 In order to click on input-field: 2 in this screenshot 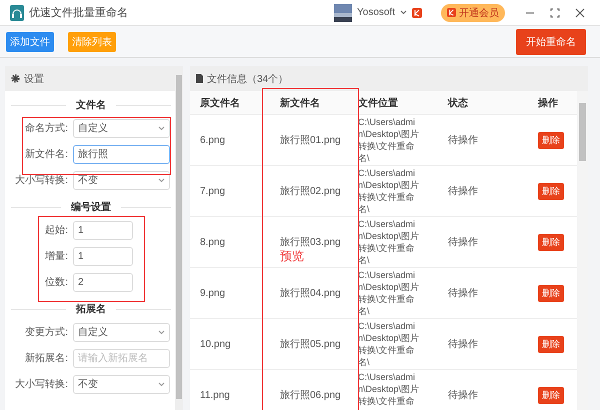, I will do `click(103, 282)`.